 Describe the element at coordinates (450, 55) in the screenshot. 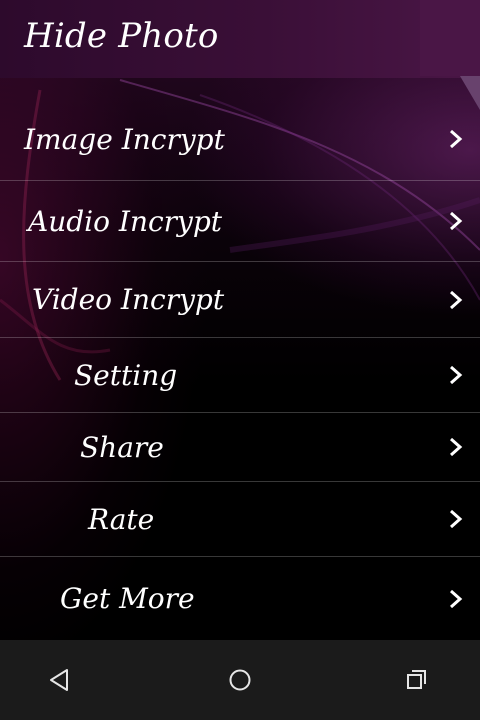

I see `header-corner-shape` at that location.